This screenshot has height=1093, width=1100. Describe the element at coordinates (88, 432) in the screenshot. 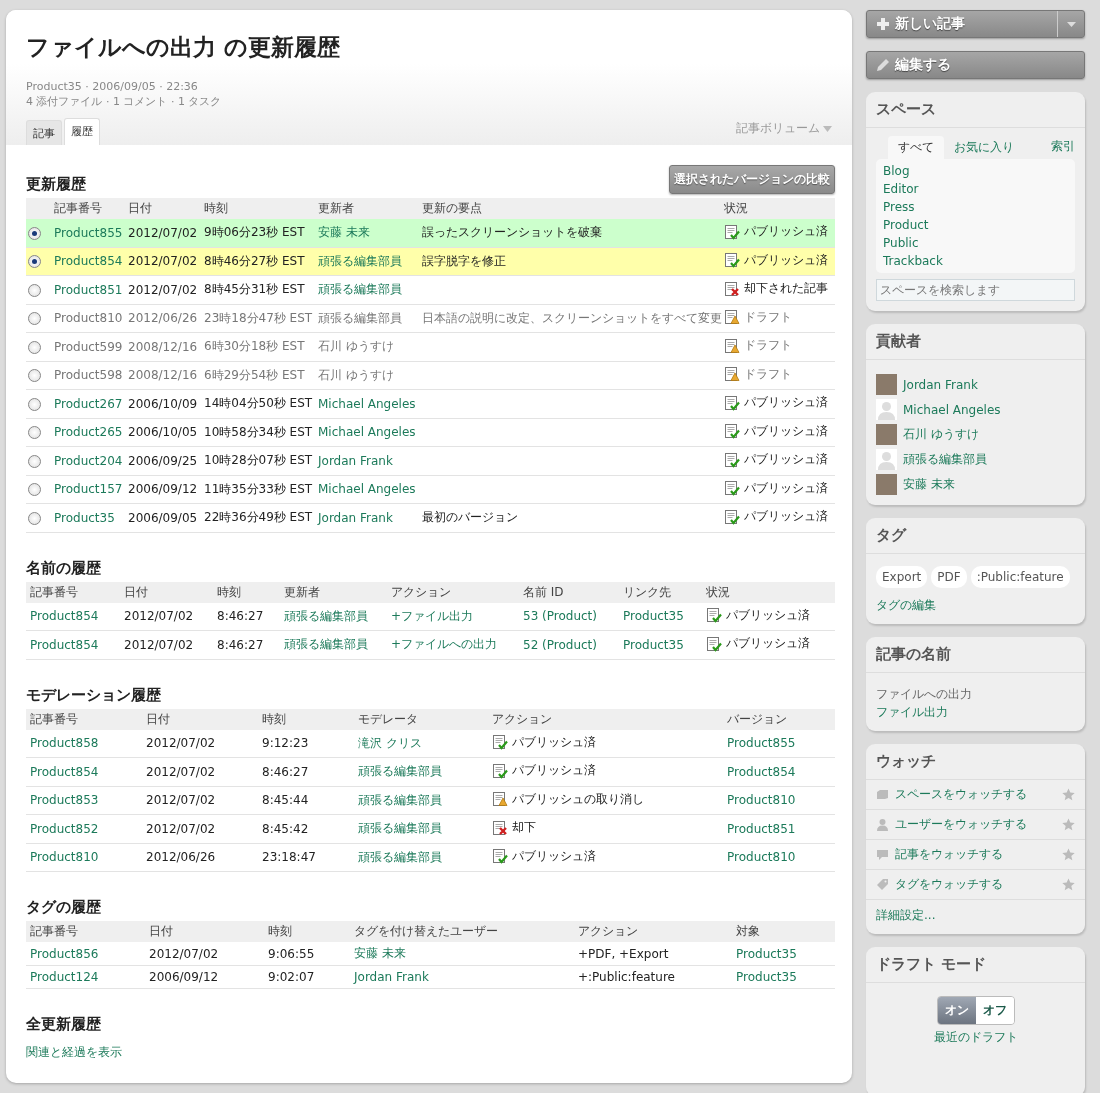

I see `table-link: Product265` at that location.